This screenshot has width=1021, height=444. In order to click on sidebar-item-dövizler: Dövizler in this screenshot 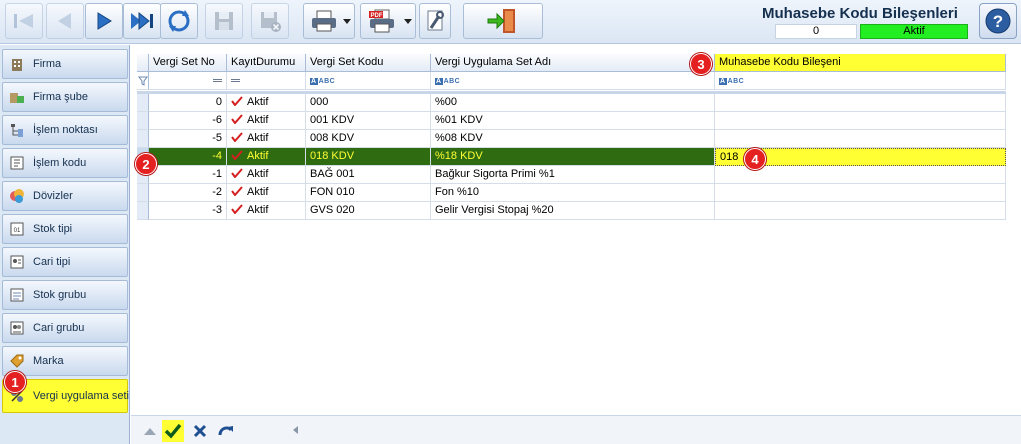, I will do `click(65, 196)`.